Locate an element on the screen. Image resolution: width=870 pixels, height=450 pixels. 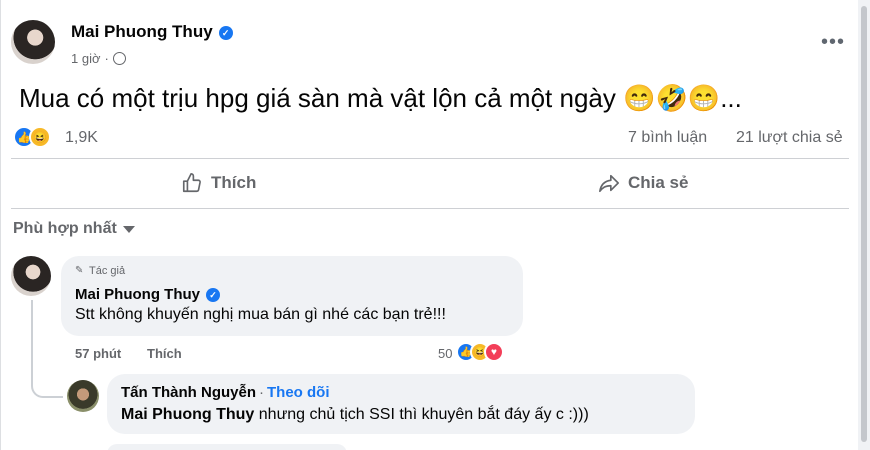
follow-link: Theo dõi is located at coordinates (298, 392).